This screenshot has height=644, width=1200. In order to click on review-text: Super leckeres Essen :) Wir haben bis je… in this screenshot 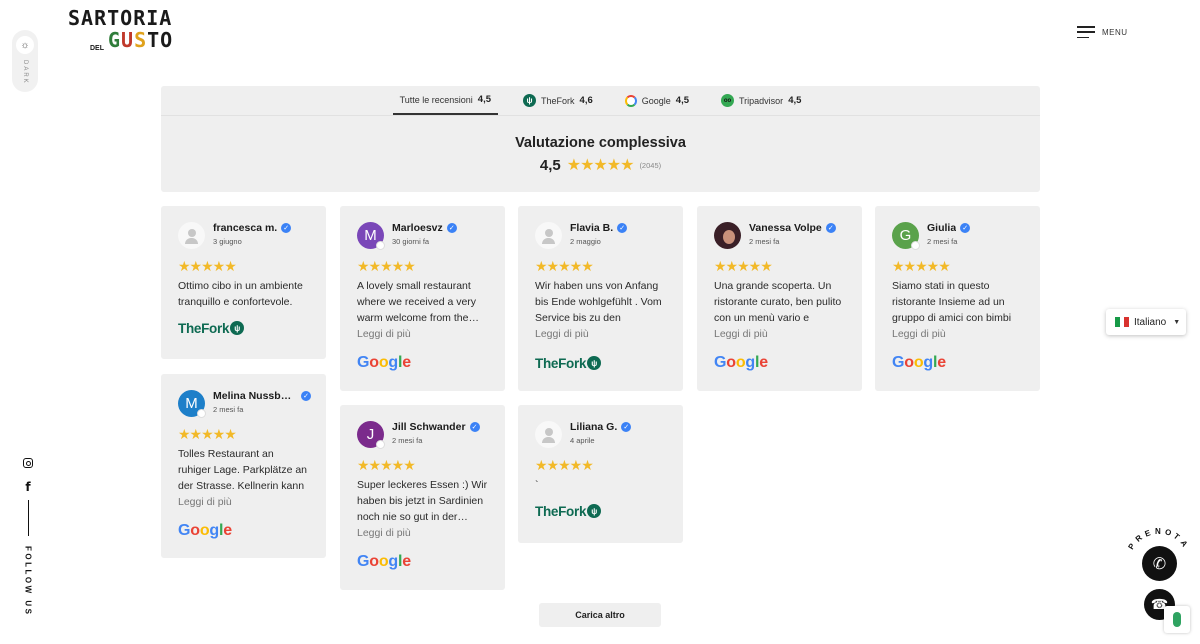, I will do `click(422, 501)`.